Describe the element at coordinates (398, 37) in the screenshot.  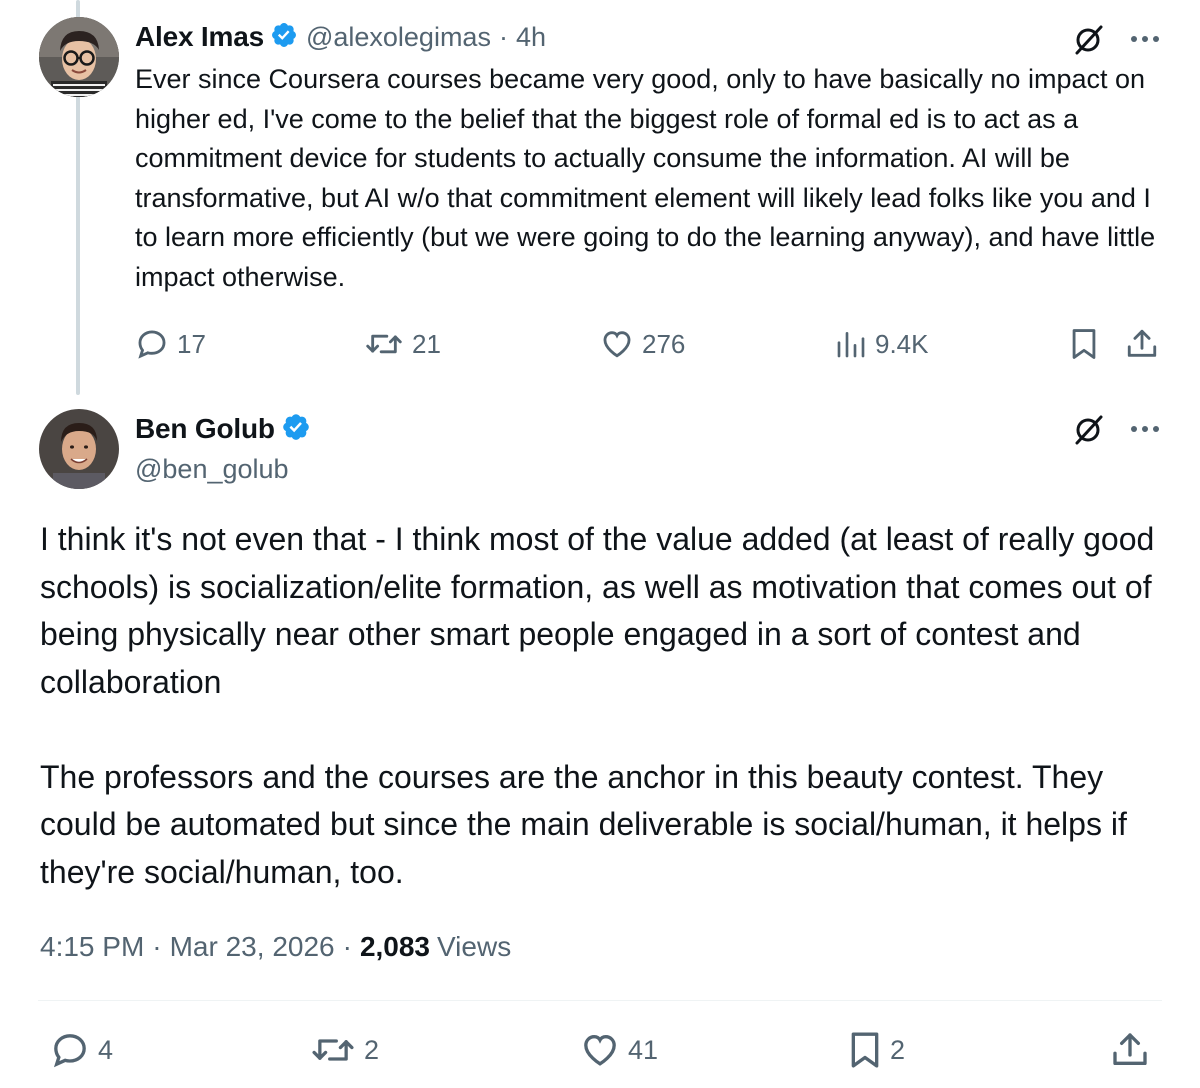
I see `author-handle: @alexolegimas` at that location.